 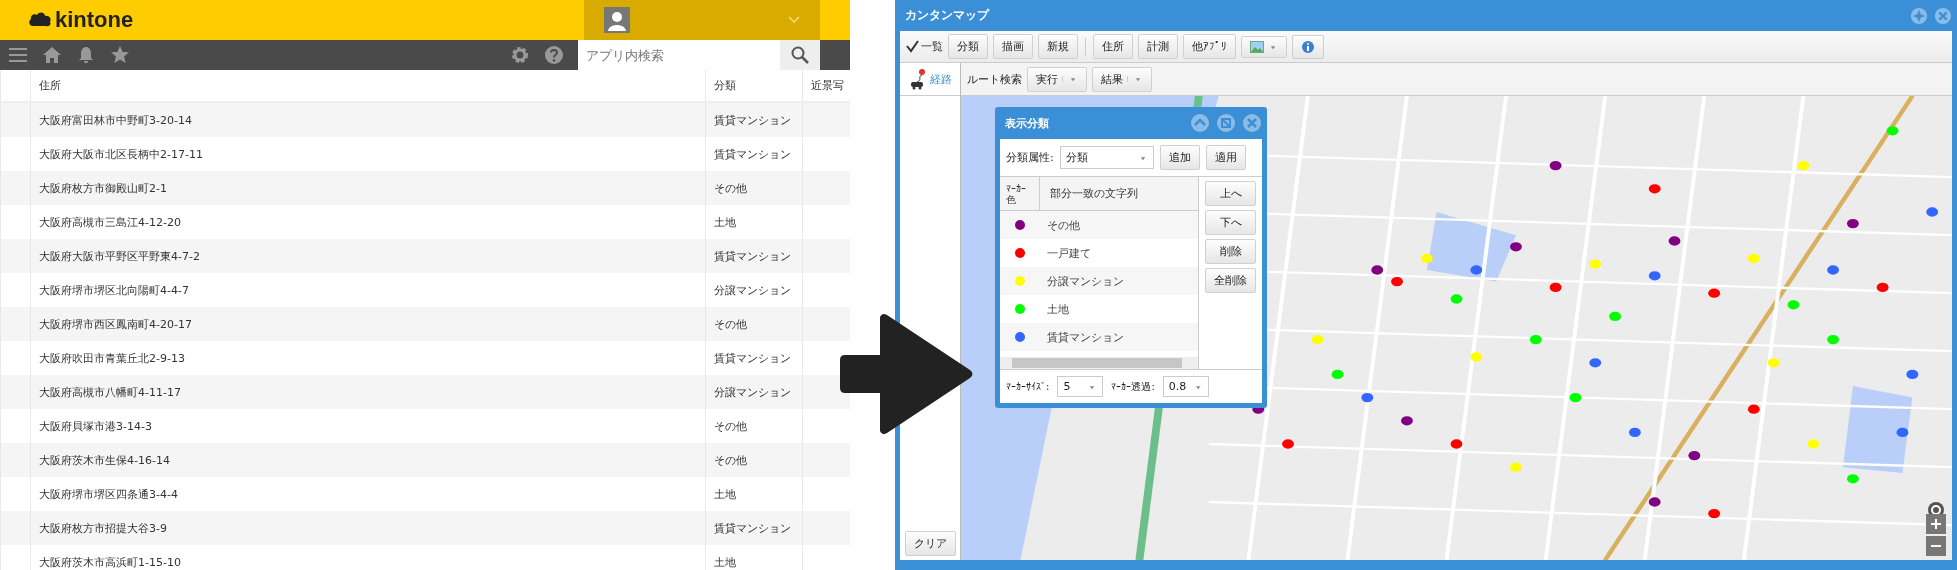 What do you see at coordinates (1080, 386) in the screenshot?
I see `marker-size-select: 5` at bounding box center [1080, 386].